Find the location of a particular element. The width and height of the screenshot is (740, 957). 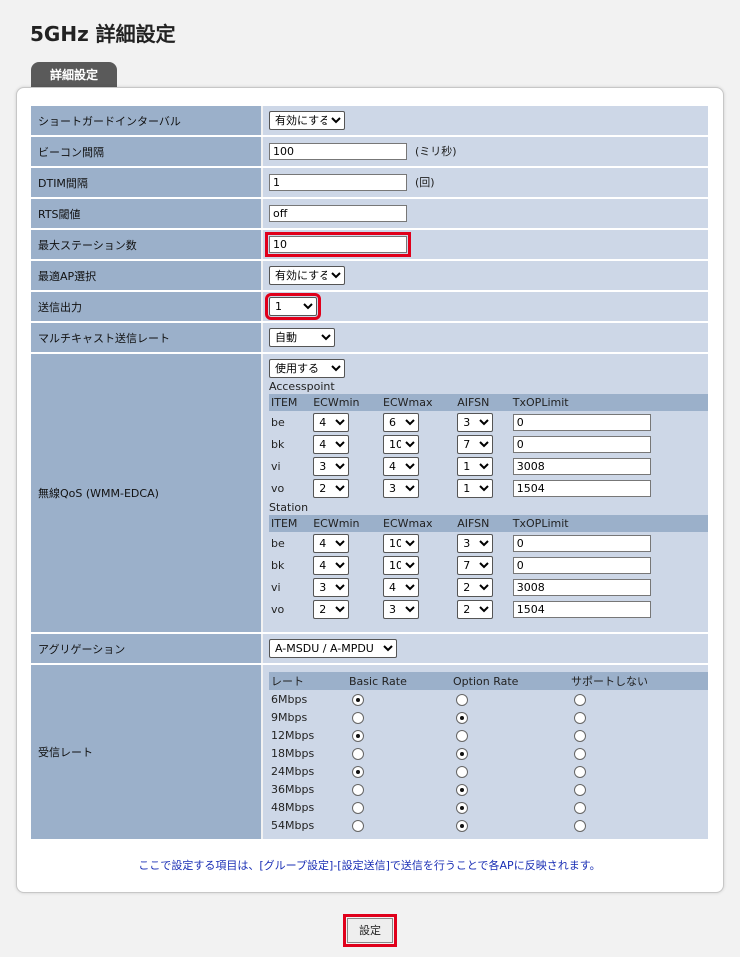

max-station-input is located at coordinates (338, 244).